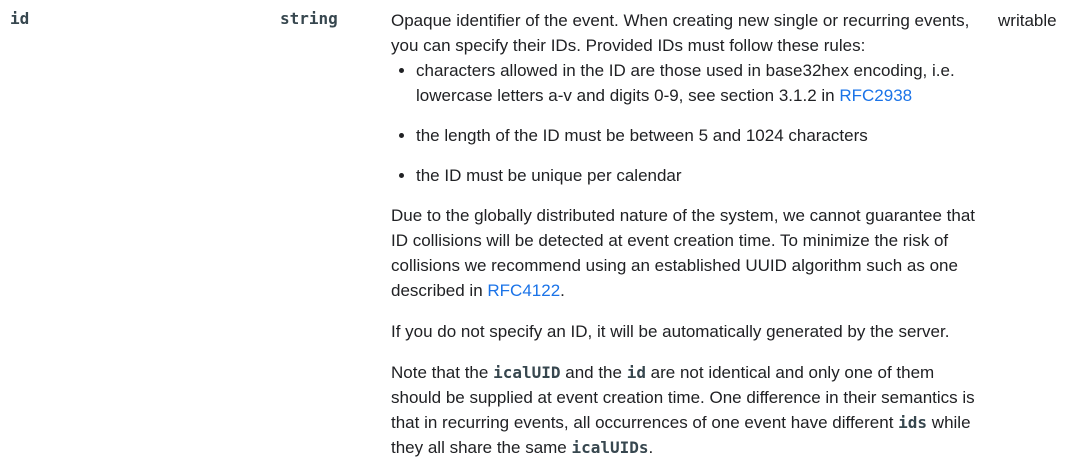  What do you see at coordinates (1027, 20) in the screenshot?
I see `property-notes: writable` at bounding box center [1027, 20].